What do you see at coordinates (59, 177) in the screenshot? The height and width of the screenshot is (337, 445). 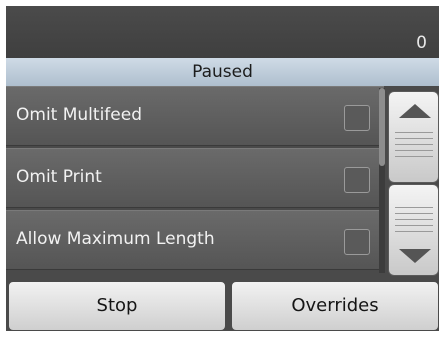 I see `option-label: Omit Print` at bounding box center [59, 177].